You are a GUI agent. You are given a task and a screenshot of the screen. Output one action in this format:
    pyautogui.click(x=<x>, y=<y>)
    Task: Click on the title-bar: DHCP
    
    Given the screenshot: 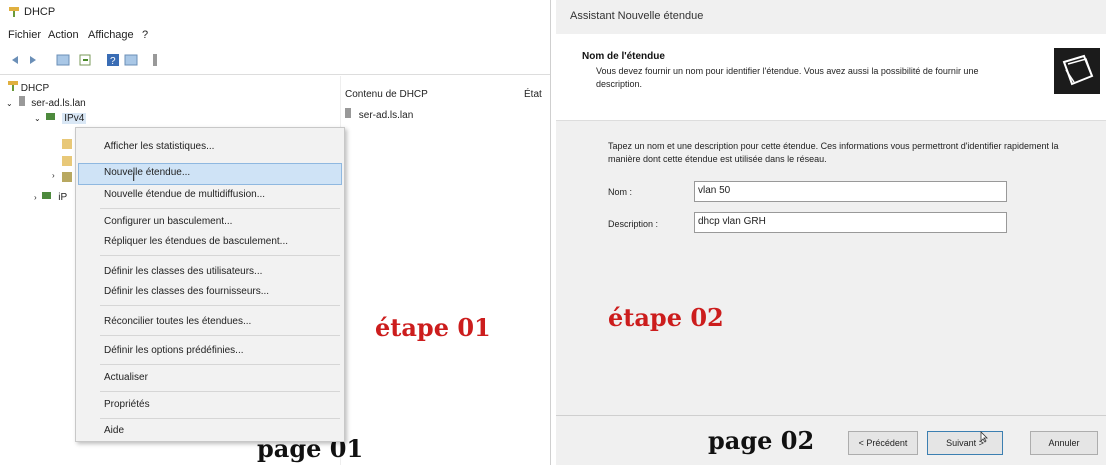 What is the action you would take?
    pyautogui.click(x=275, y=12)
    